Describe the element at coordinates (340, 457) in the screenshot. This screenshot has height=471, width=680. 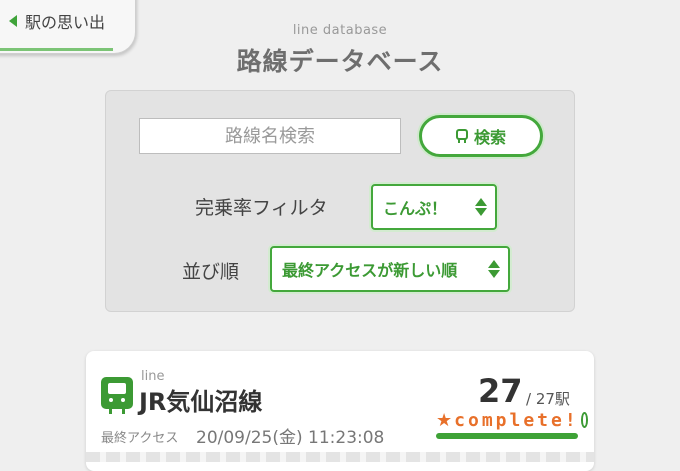
I see `card-stripe` at that location.